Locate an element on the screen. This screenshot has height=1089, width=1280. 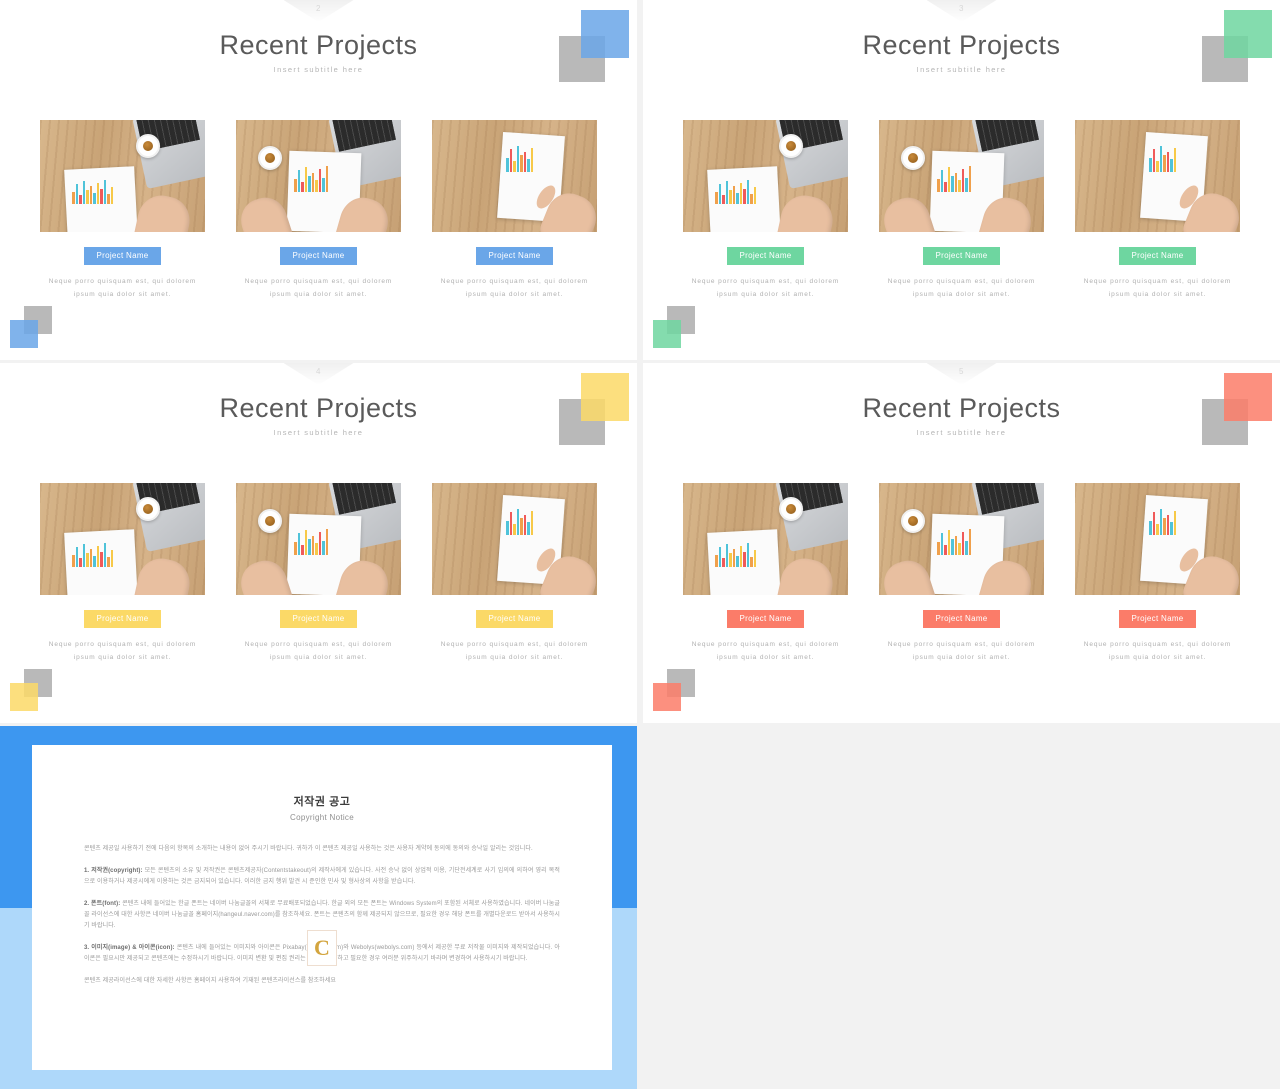
slide-page-number: 4 is located at coordinates (318, 371).